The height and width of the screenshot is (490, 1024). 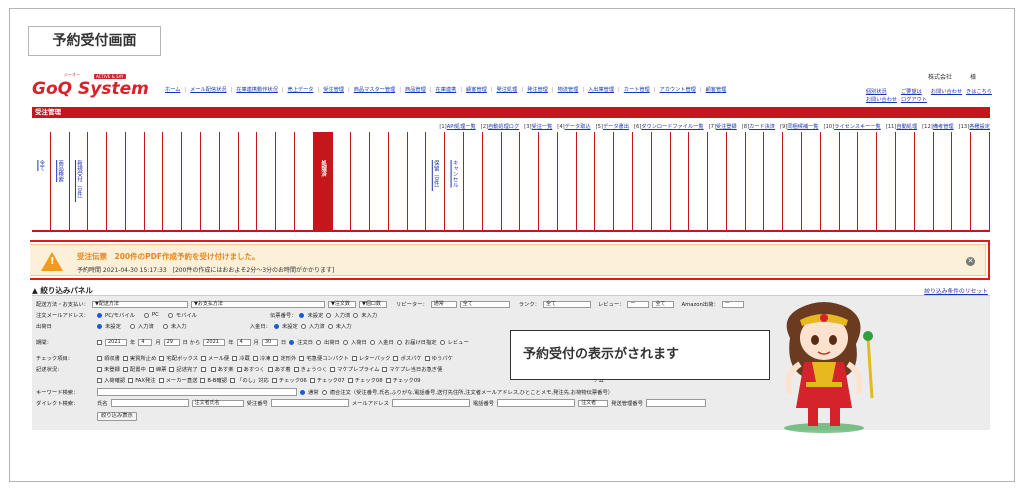 What do you see at coordinates (269, 342) in the screenshot?
I see `to-day-select: 30` at bounding box center [269, 342].